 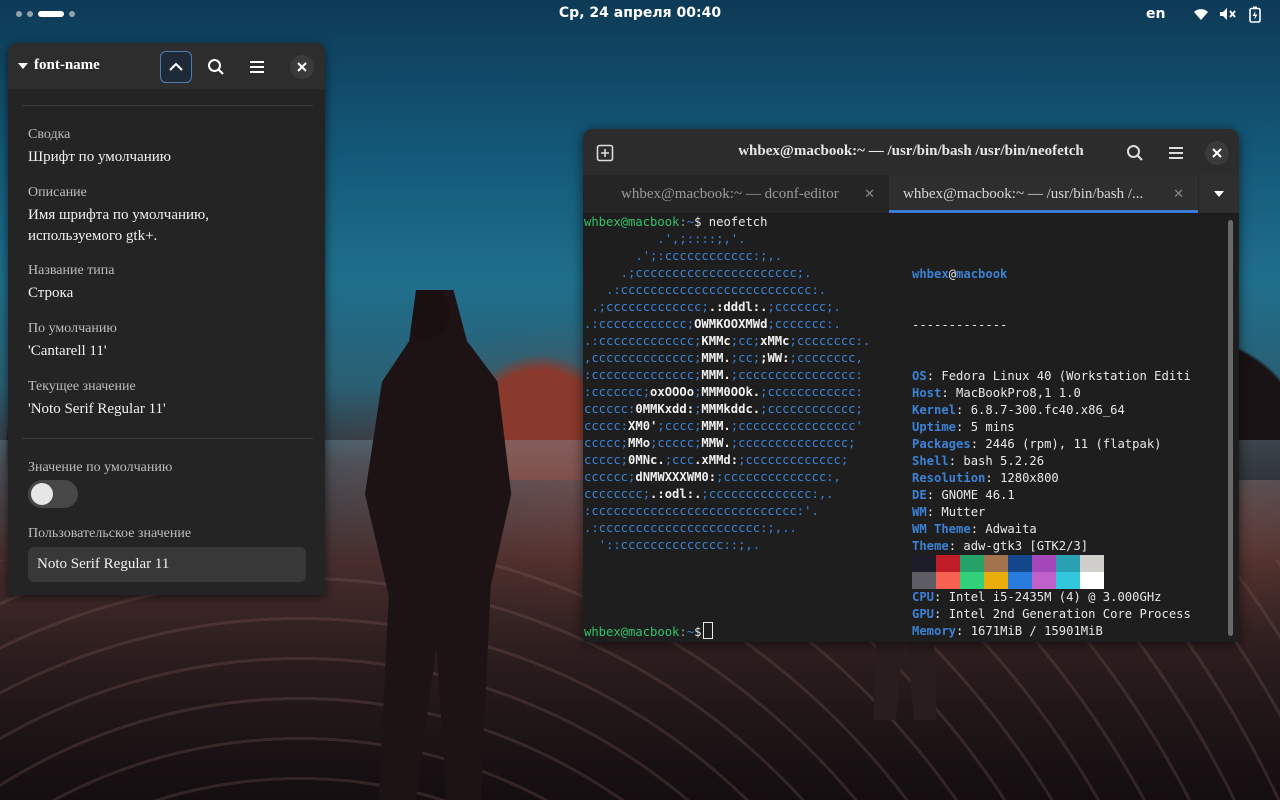 What do you see at coordinates (100, 467) in the screenshot?
I see `use-default-label: Значение по умолчанию` at bounding box center [100, 467].